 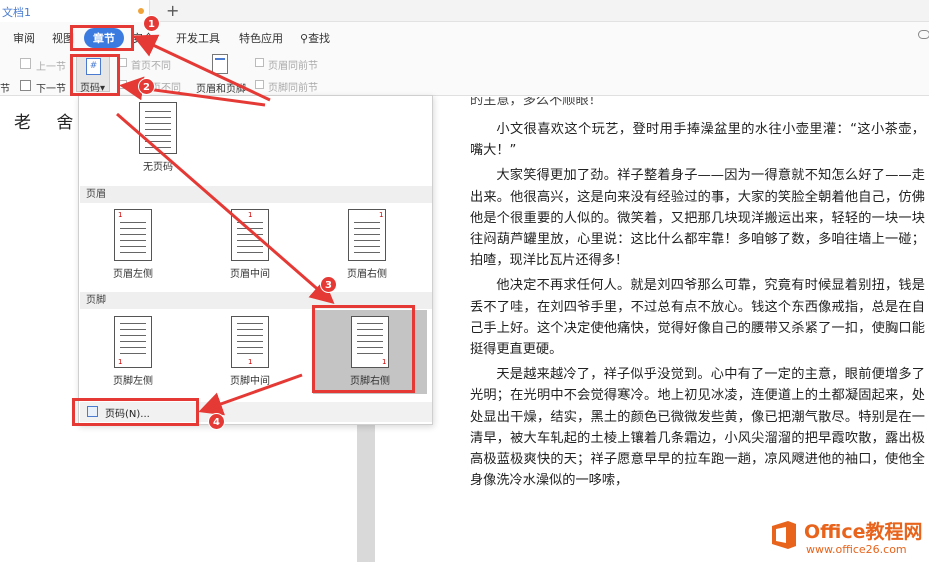 I want to click on arrow-to-page-number-item, so click(x=250, y=394).